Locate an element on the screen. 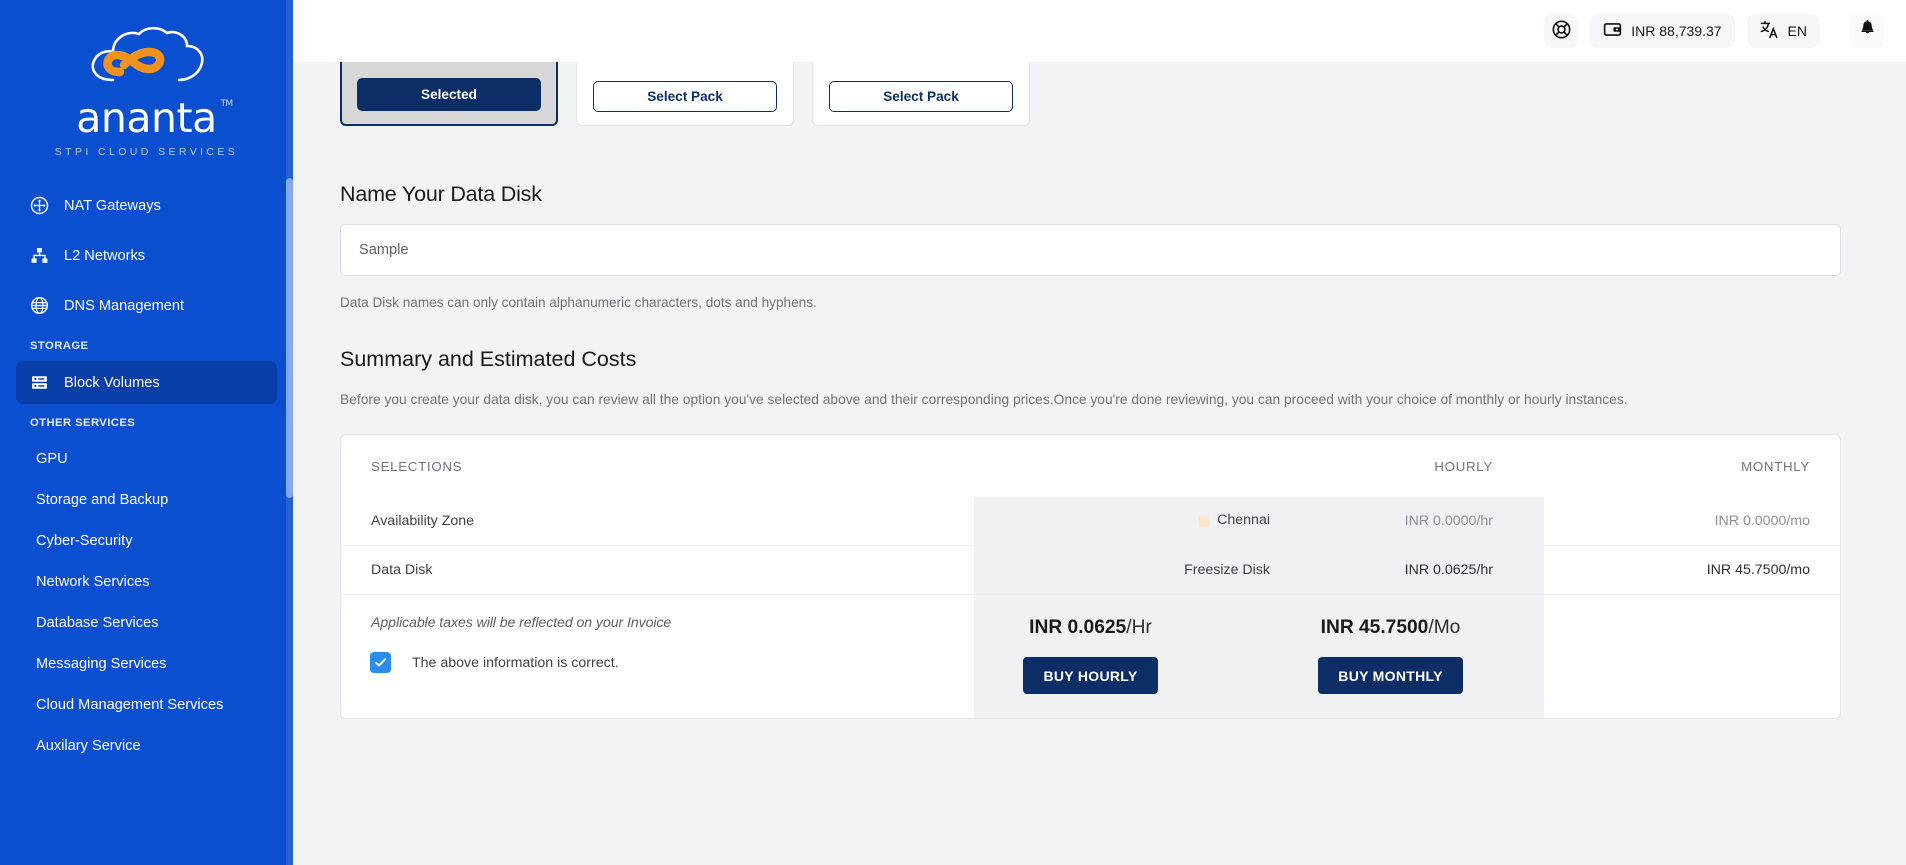  sidebar-item-dns-management: DNS Management is located at coordinates (146, 305).